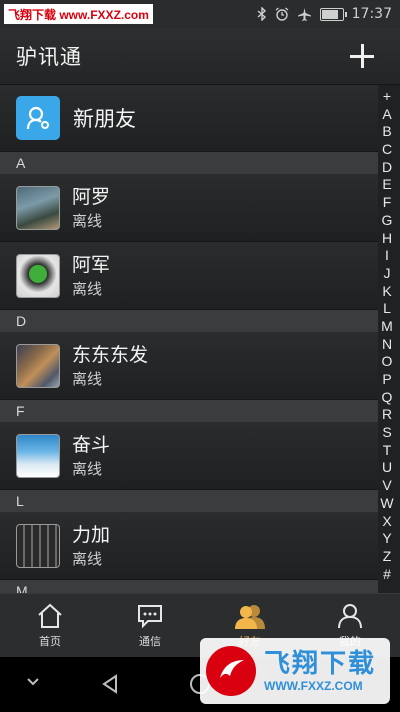 This screenshot has width=400, height=712. What do you see at coordinates (91, 444) in the screenshot?
I see `contact-name: 奋斗` at bounding box center [91, 444].